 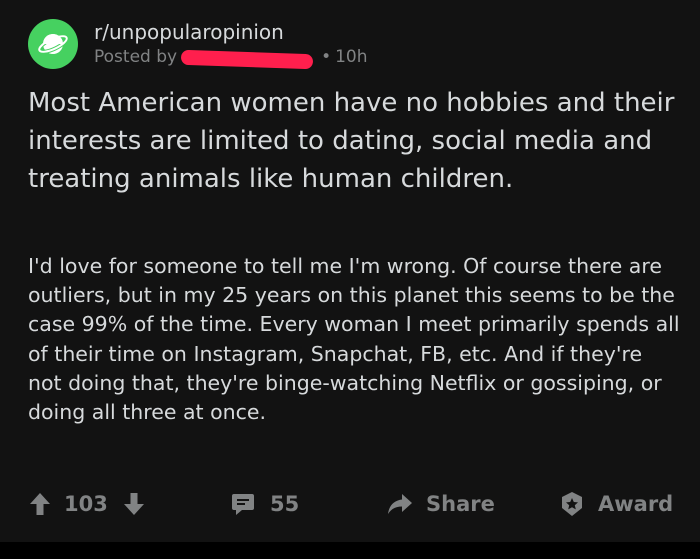 What do you see at coordinates (572, 504) in the screenshot?
I see `award-star-icon` at bounding box center [572, 504].